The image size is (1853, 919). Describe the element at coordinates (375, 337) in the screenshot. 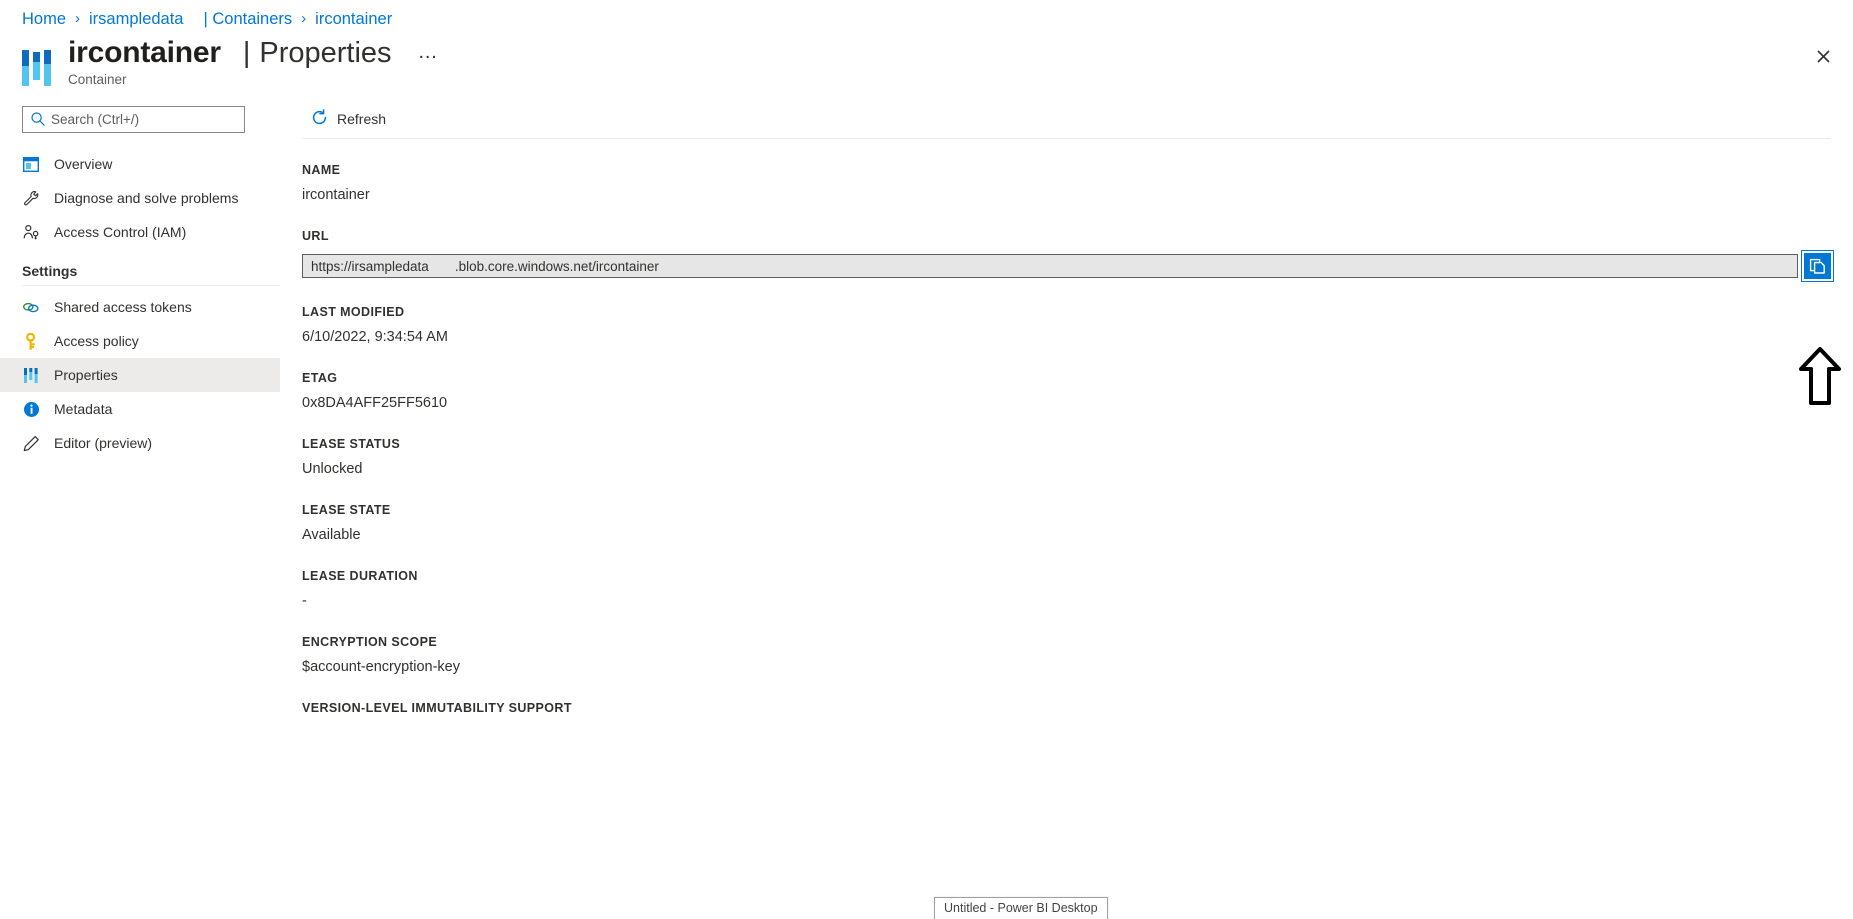

I see `property-value: 6/10/2022, 9:34:54 AM` at that location.